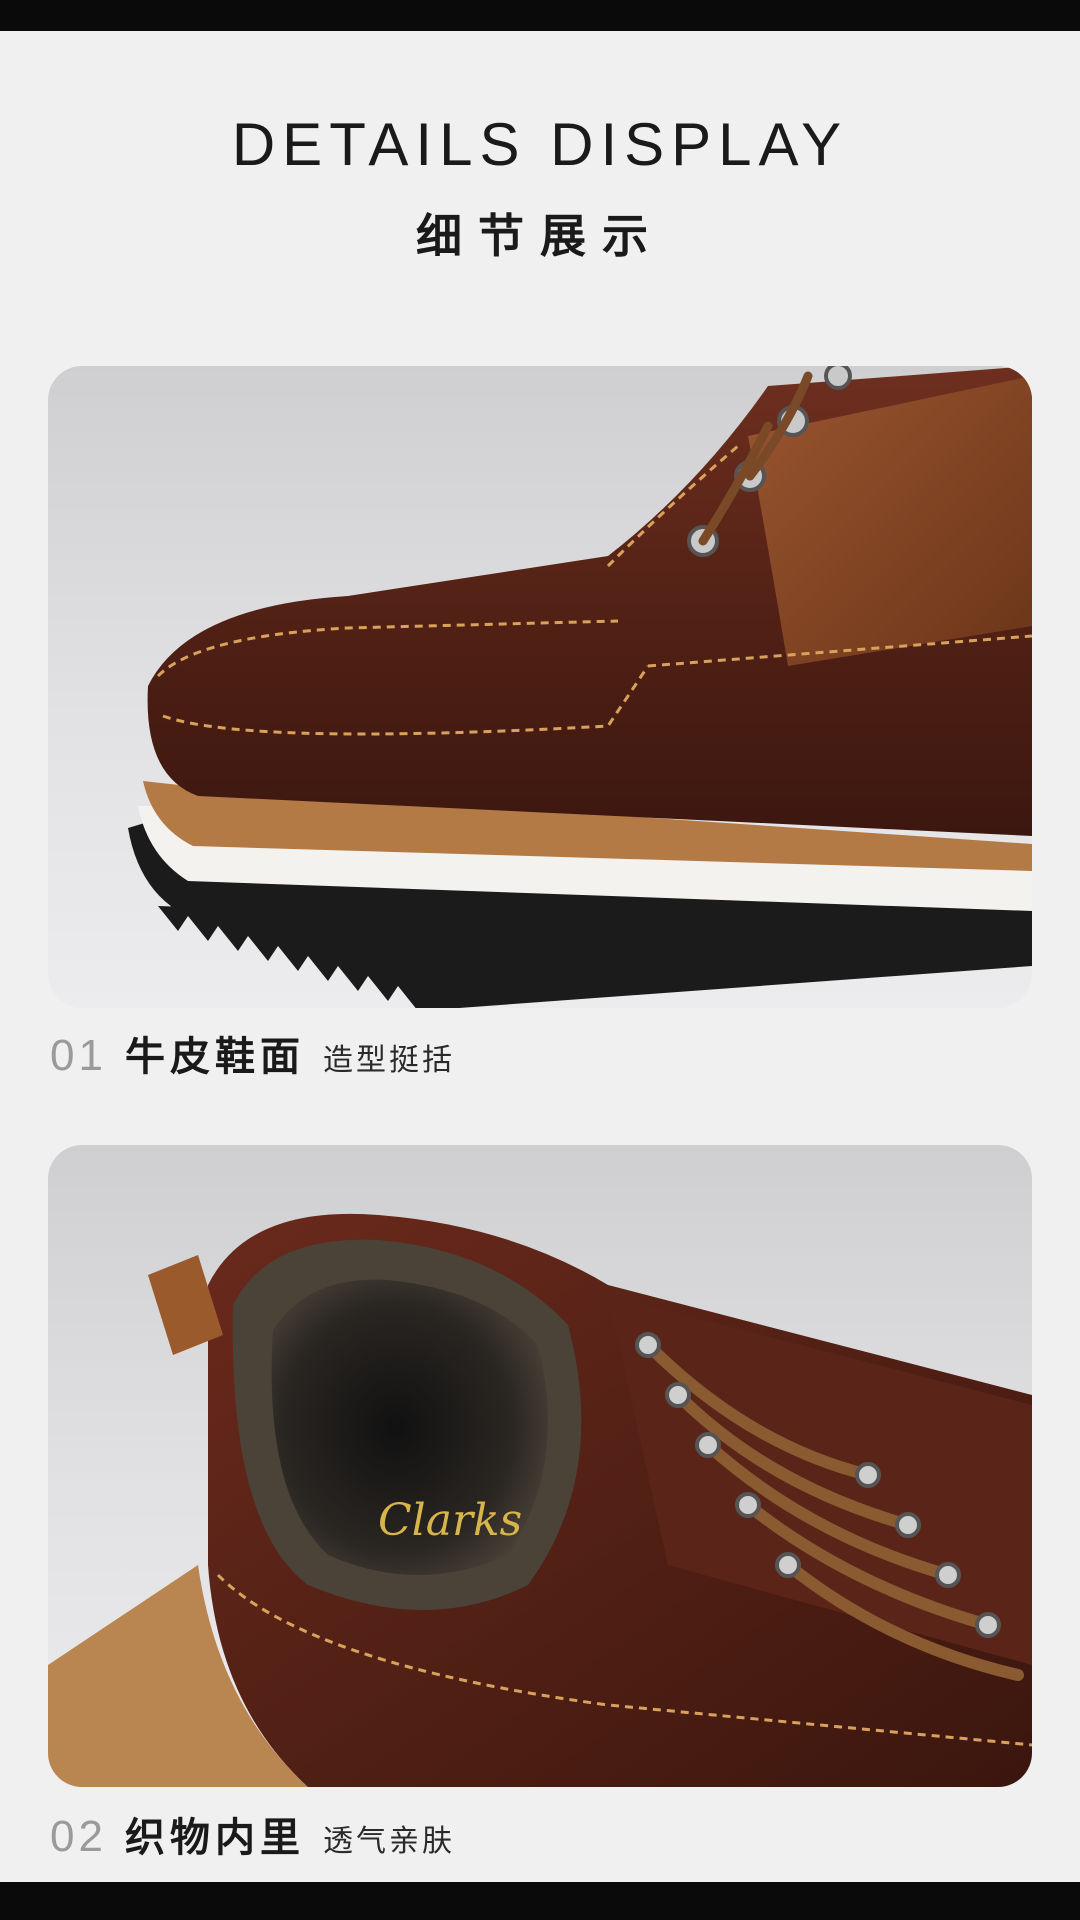  Describe the element at coordinates (540, 1901) in the screenshot. I see `bottom-bar` at that location.